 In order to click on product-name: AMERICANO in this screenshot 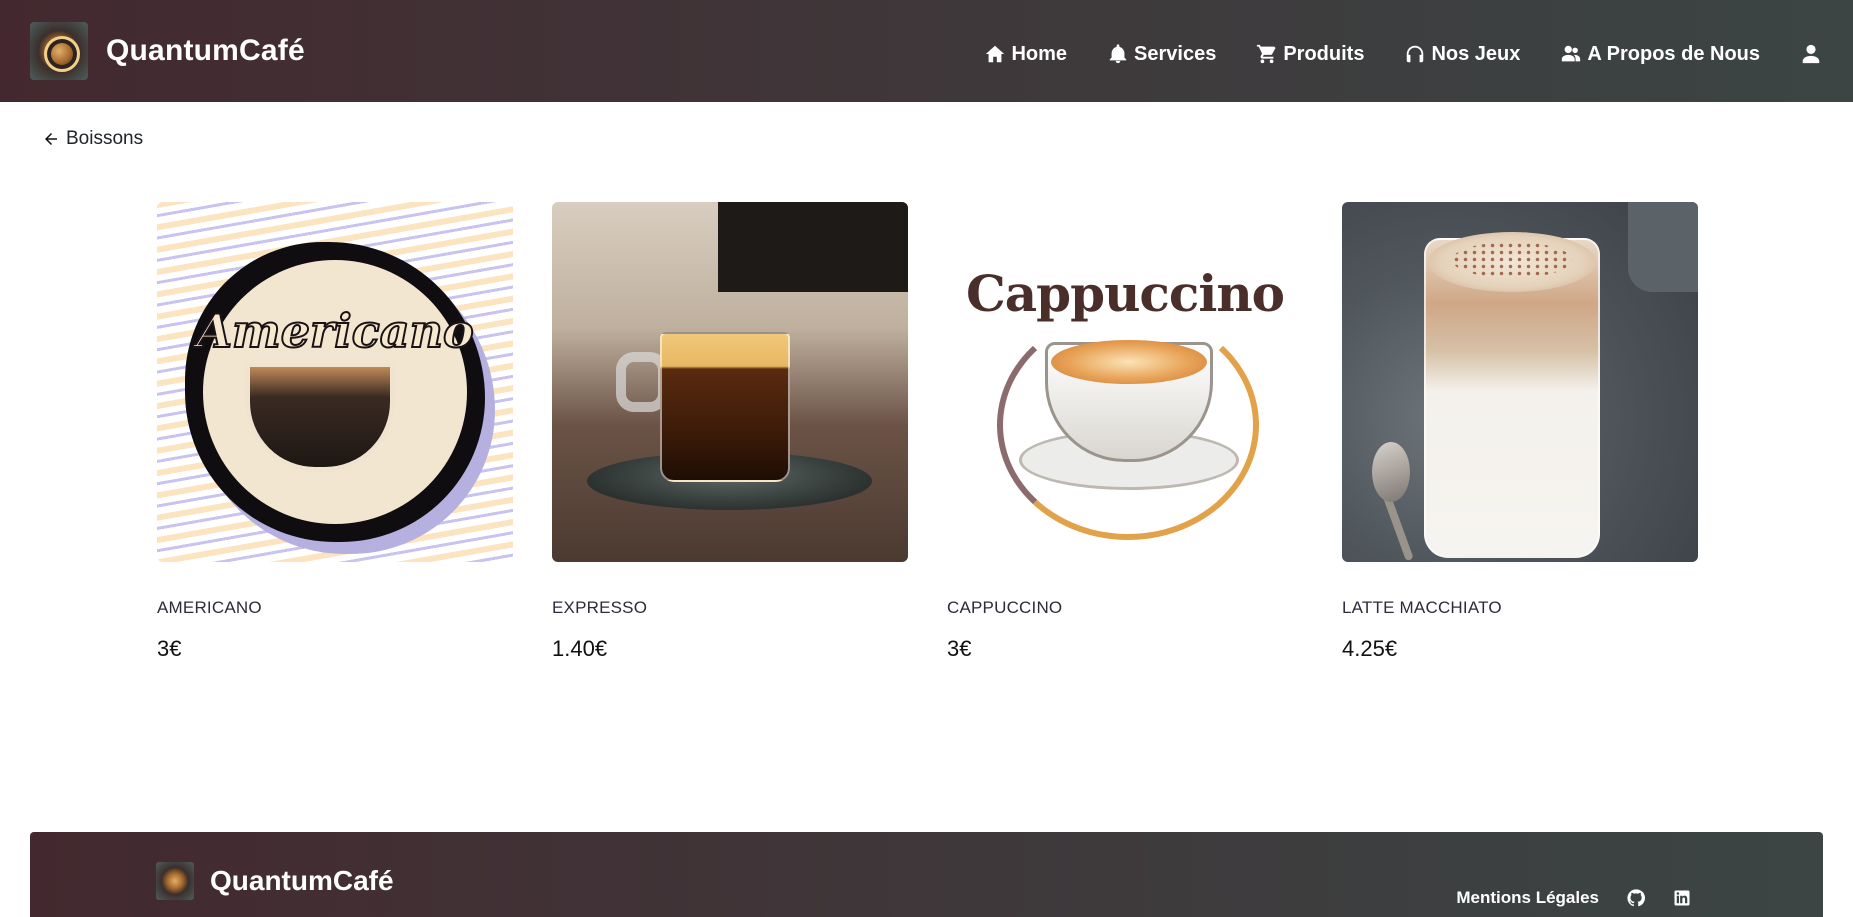, I will do `click(209, 607)`.